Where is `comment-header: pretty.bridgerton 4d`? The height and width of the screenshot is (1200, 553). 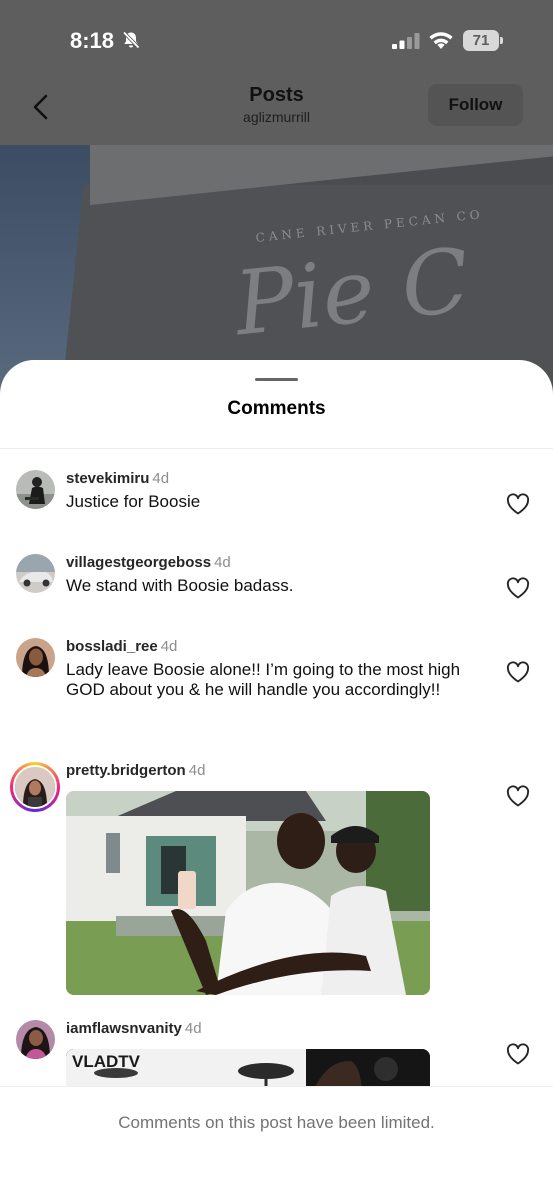 comment-header: pretty.bridgerton 4d is located at coordinates (135, 770).